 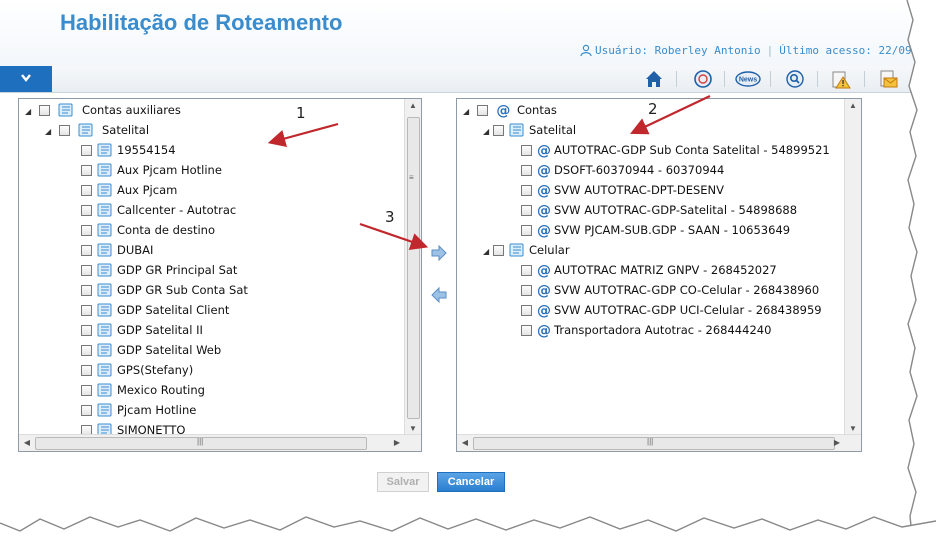 What do you see at coordinates (148, 230) in the screenshot?
I see `tree-node-account: Conta de destino` at bounding box center [148, 230].